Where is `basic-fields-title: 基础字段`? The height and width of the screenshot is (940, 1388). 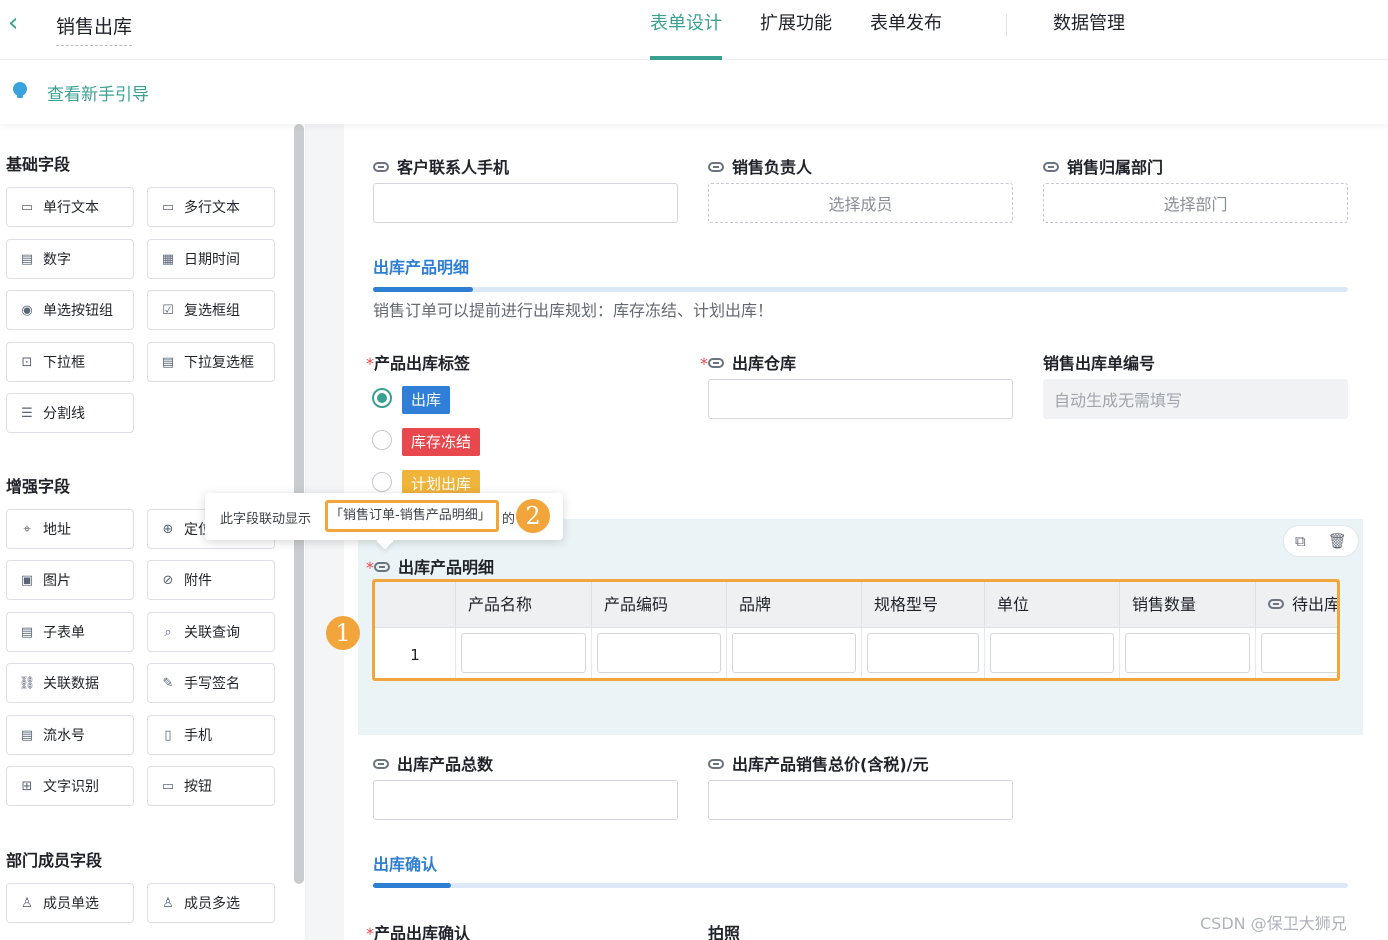 basic-fields-title: 基础字段 is located at coordinates (38, 164).